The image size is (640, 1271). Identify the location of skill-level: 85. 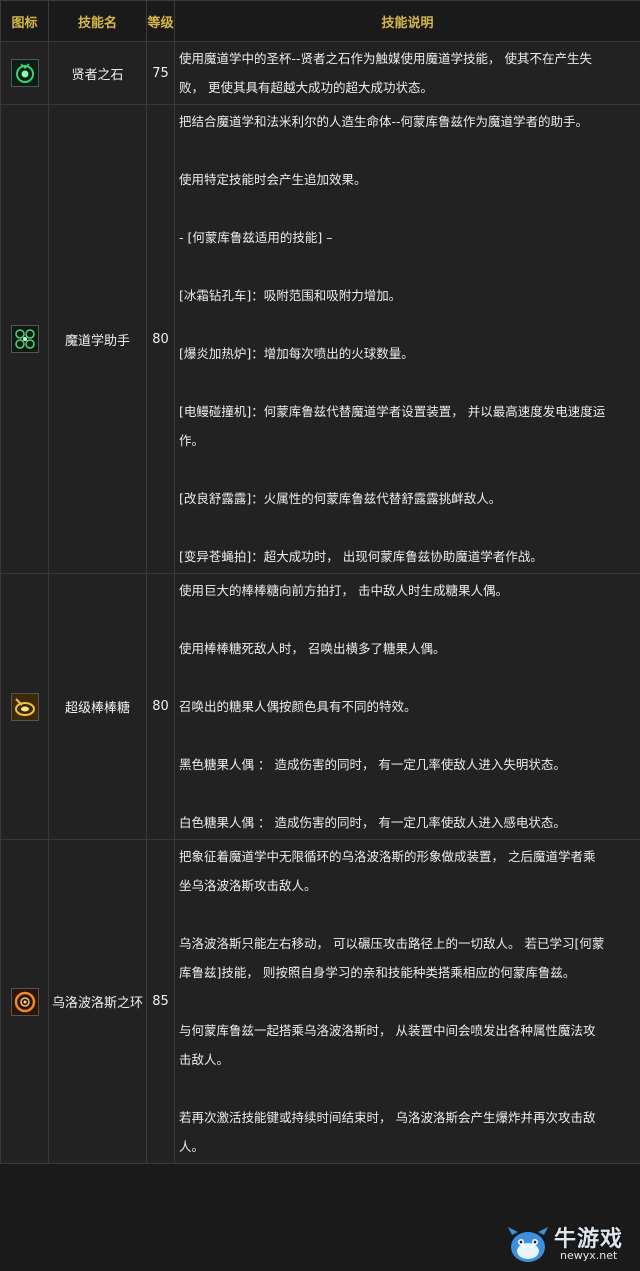
(160, 1001).